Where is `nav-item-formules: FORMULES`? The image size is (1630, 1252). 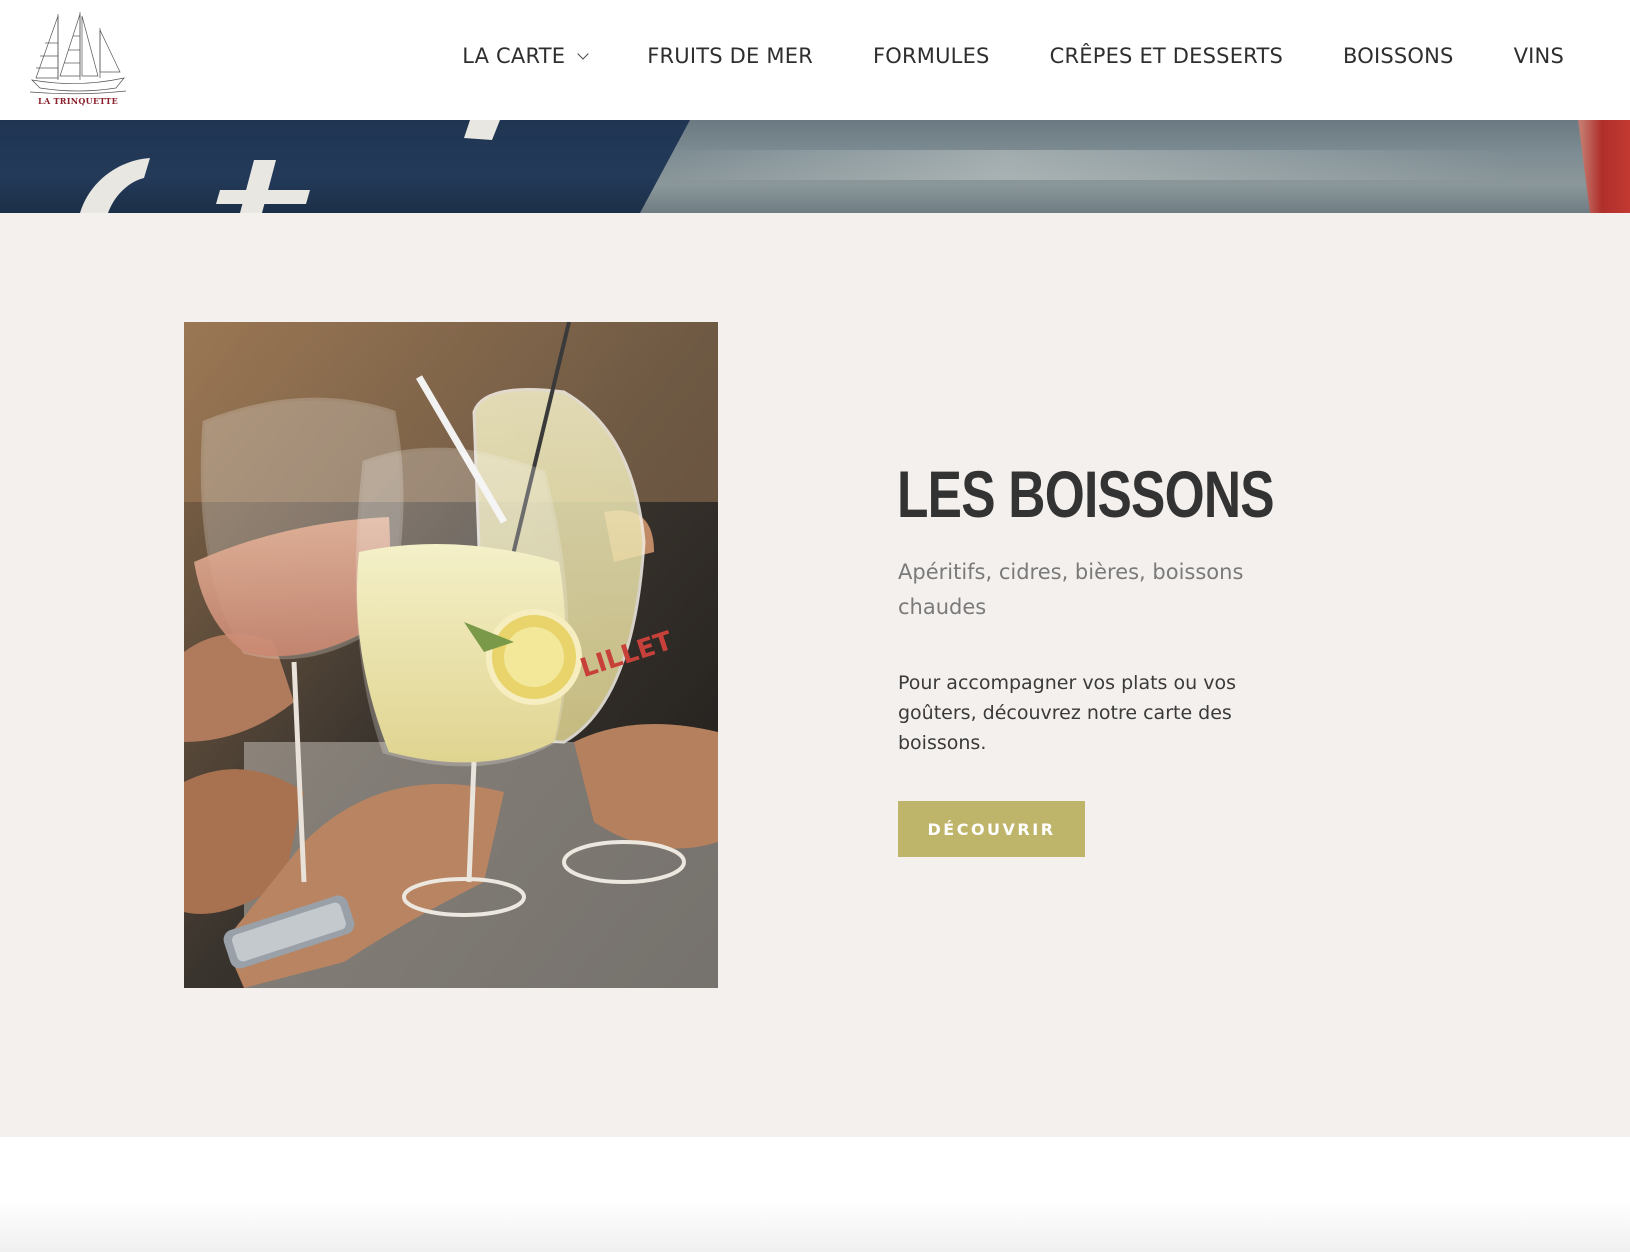 nav-item-formules: FORMULES is located at coordinates (931, 56).